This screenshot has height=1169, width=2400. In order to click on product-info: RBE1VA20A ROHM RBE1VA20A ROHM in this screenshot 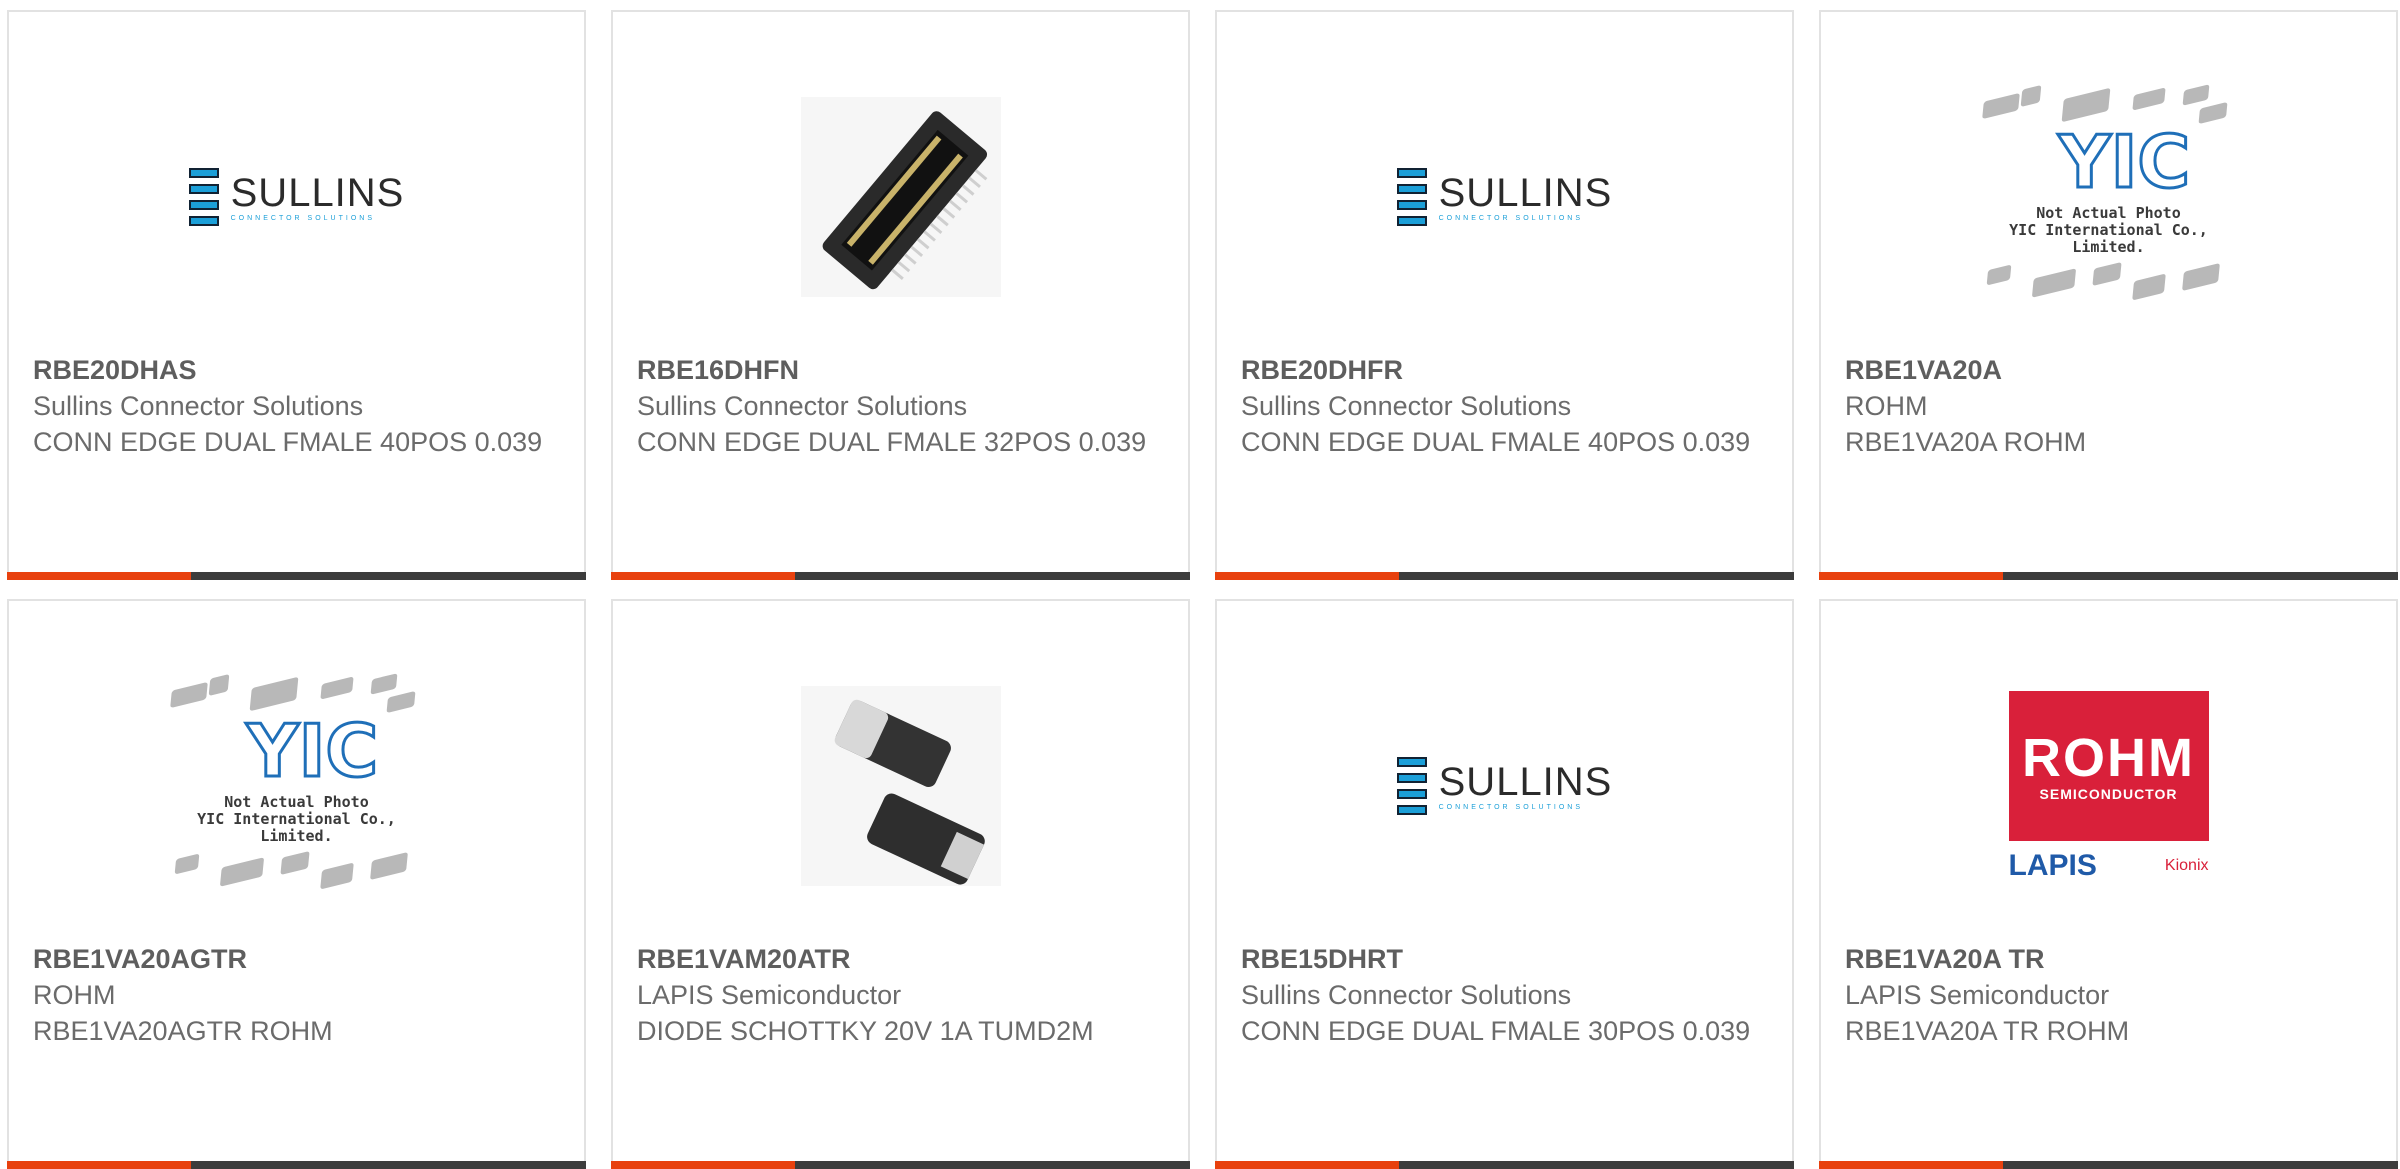, I will do `click(2108, 406)`.